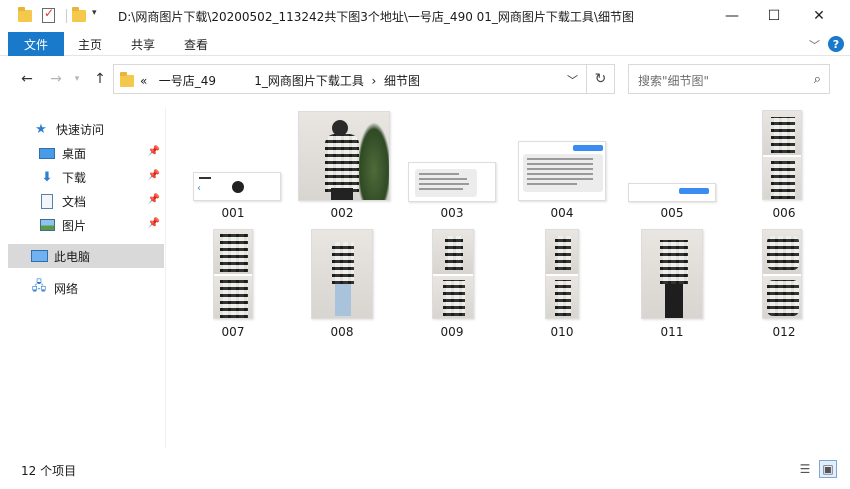 The image size is (850, 489). Describe the element at coordinates (452, 332) in the screenshot. I see `file-name: 009` at that location.